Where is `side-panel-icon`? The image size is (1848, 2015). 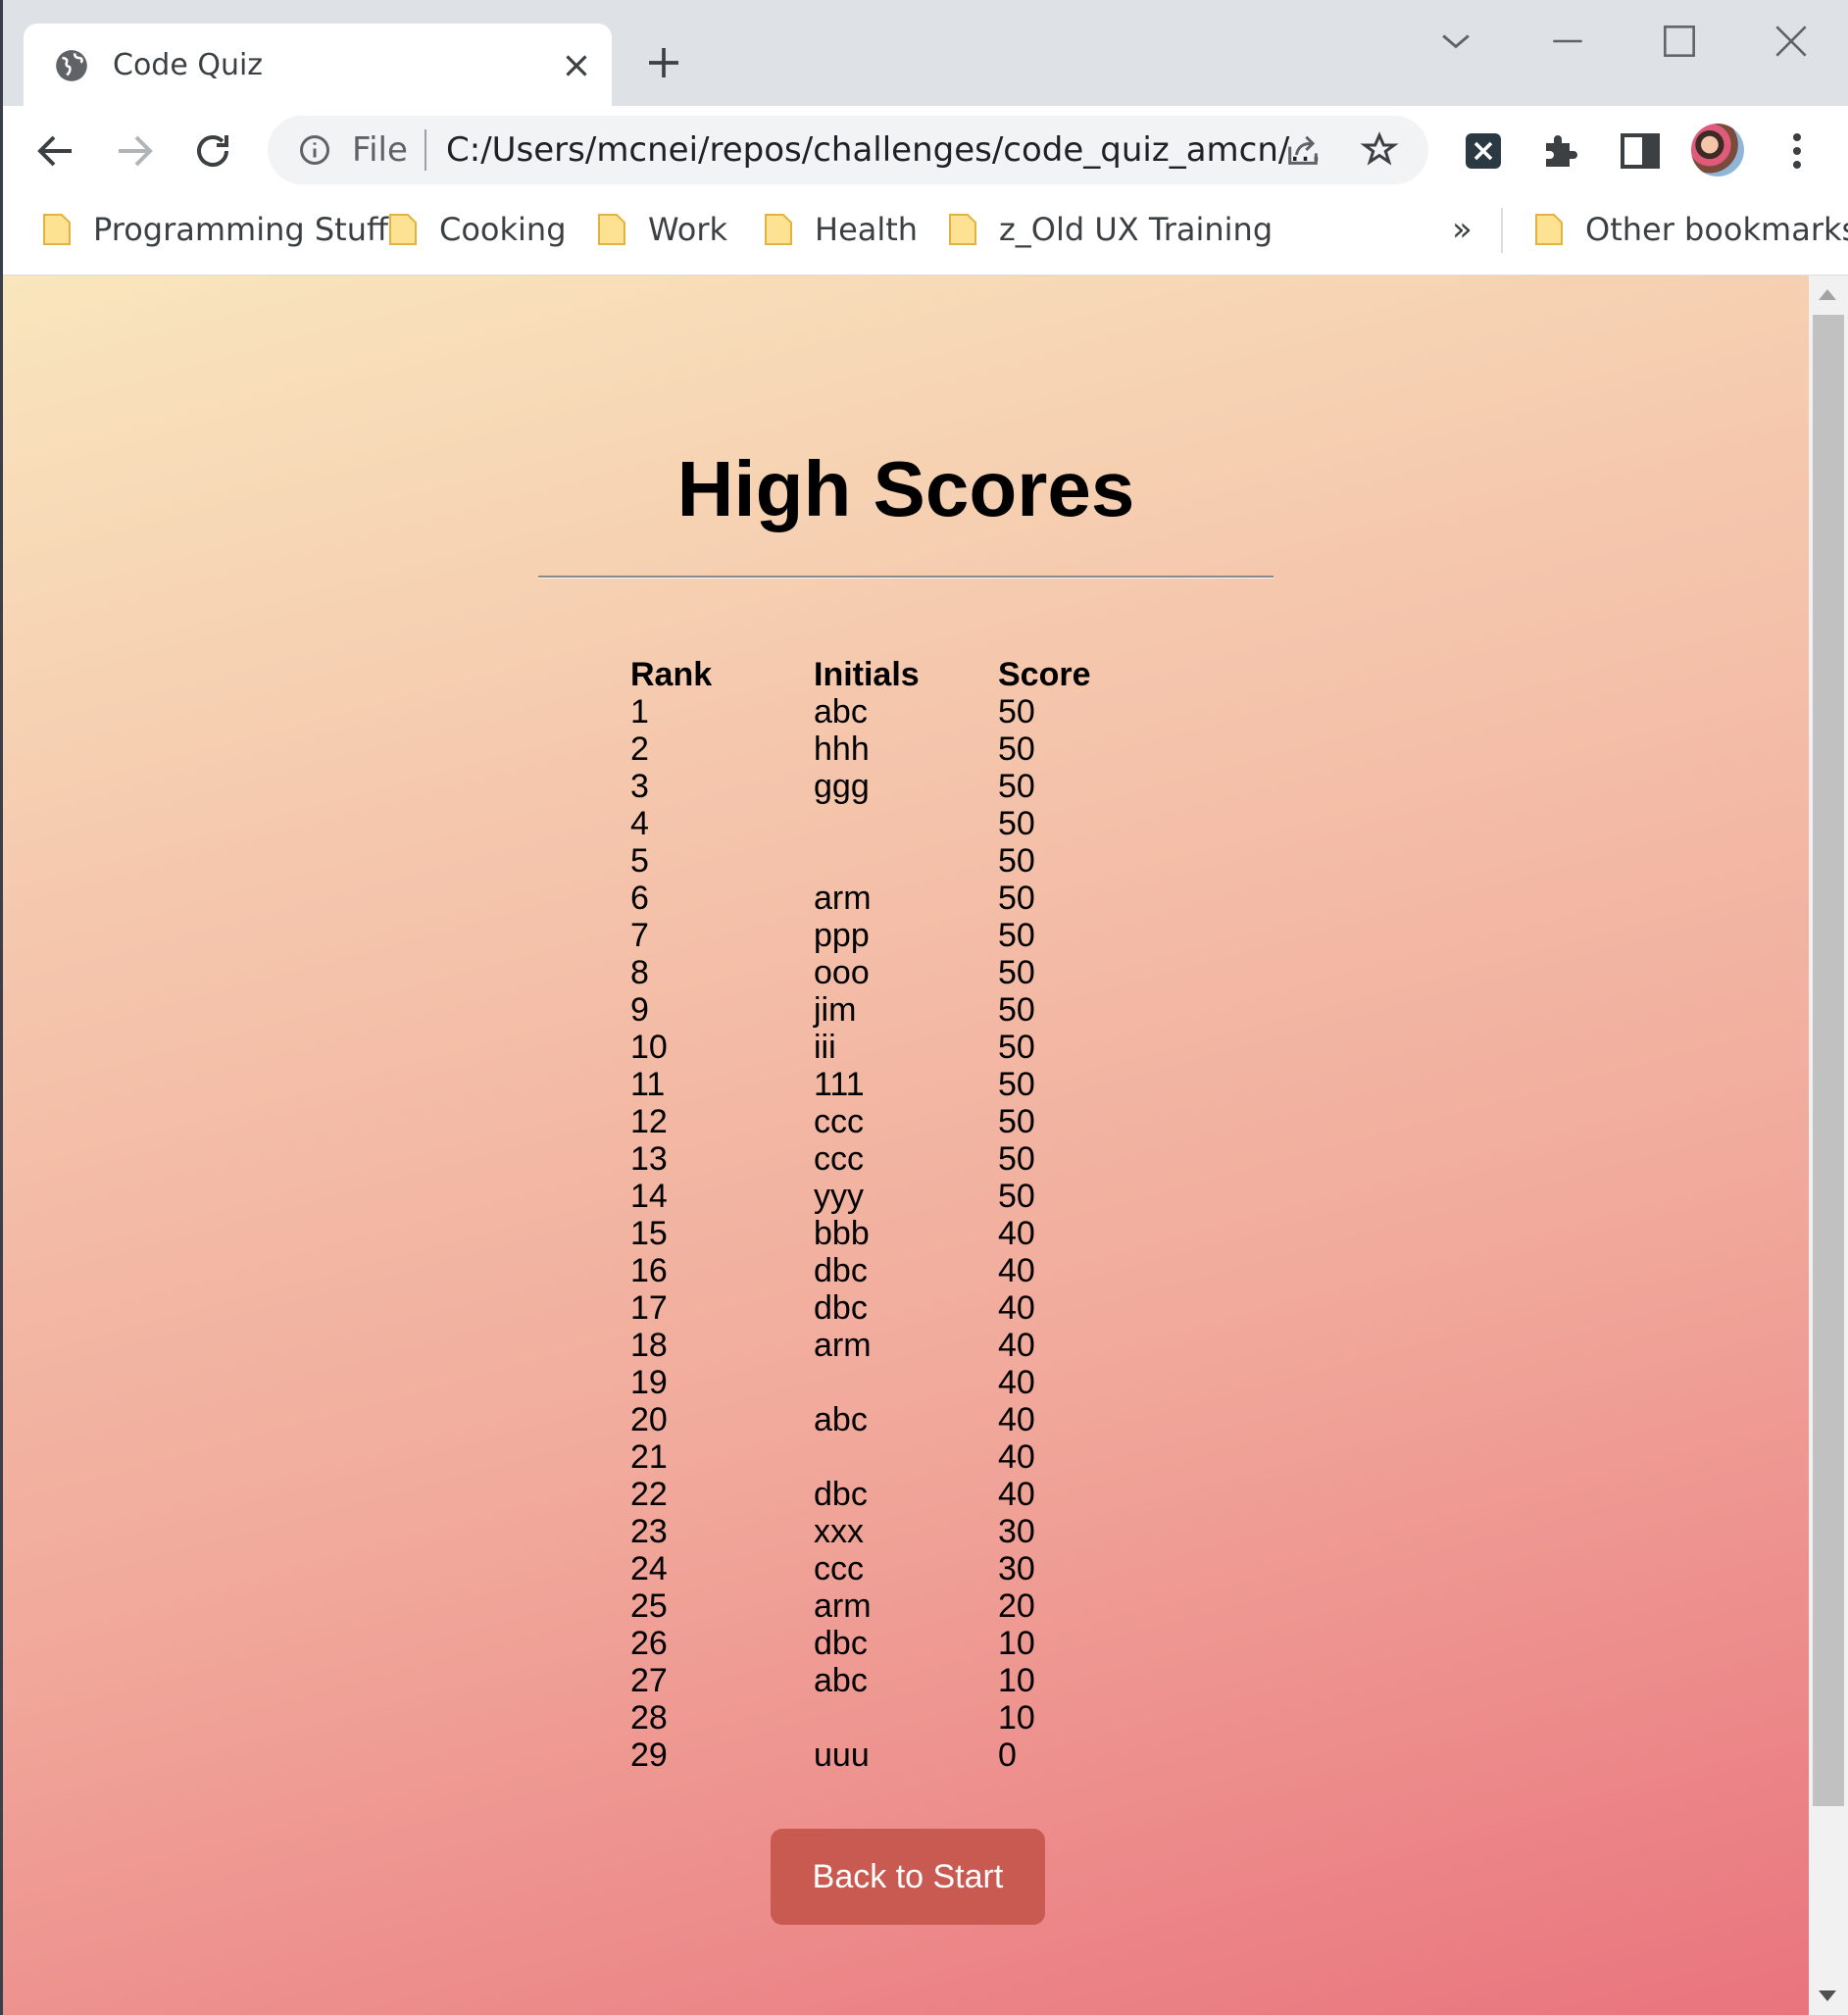 side-panel-icon is located at coordinates (1640, 151).